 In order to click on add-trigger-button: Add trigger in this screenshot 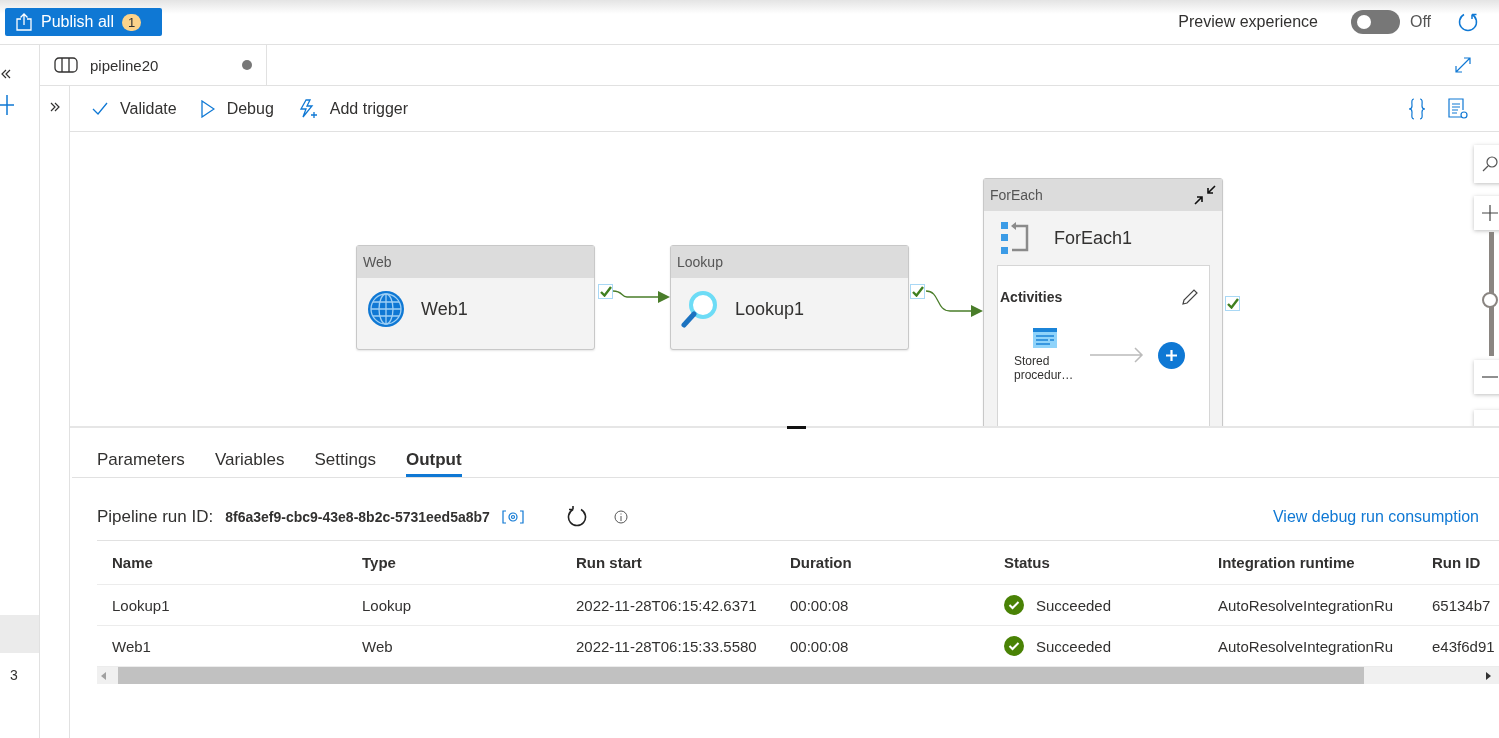, I will do `click(353, 108)`.